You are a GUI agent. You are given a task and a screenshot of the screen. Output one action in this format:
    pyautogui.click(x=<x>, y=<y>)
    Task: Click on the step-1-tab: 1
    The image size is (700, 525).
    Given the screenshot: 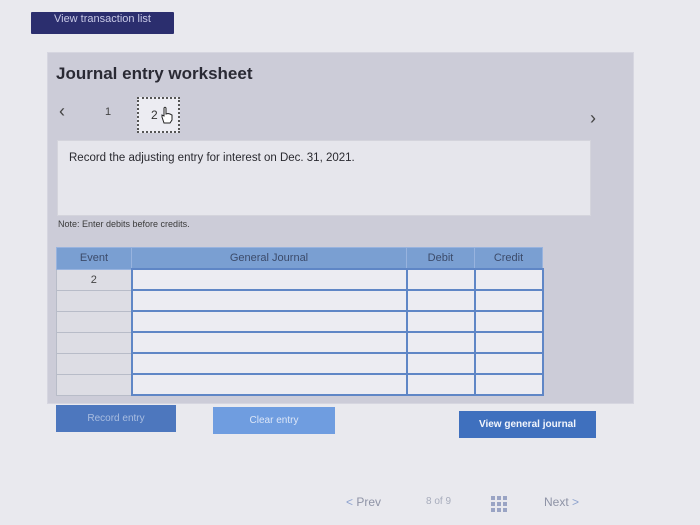 What is the action you would take?
    pyautogui.click(x=108, y=112)
    